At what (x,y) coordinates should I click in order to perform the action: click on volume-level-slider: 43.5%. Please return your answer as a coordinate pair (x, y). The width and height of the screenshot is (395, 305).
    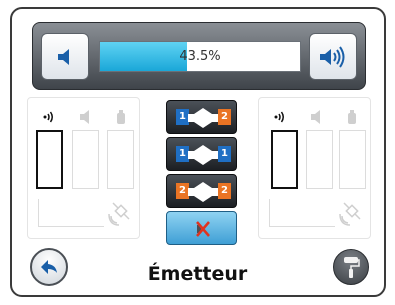
    Looking at the image, I should click on (200, 56).